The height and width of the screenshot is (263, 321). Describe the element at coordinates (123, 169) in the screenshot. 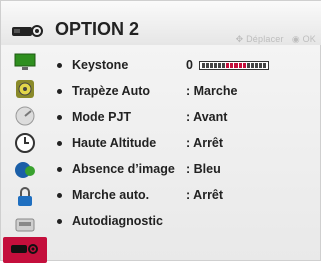

I see `menu-item-label: Absence d’image` at that location.